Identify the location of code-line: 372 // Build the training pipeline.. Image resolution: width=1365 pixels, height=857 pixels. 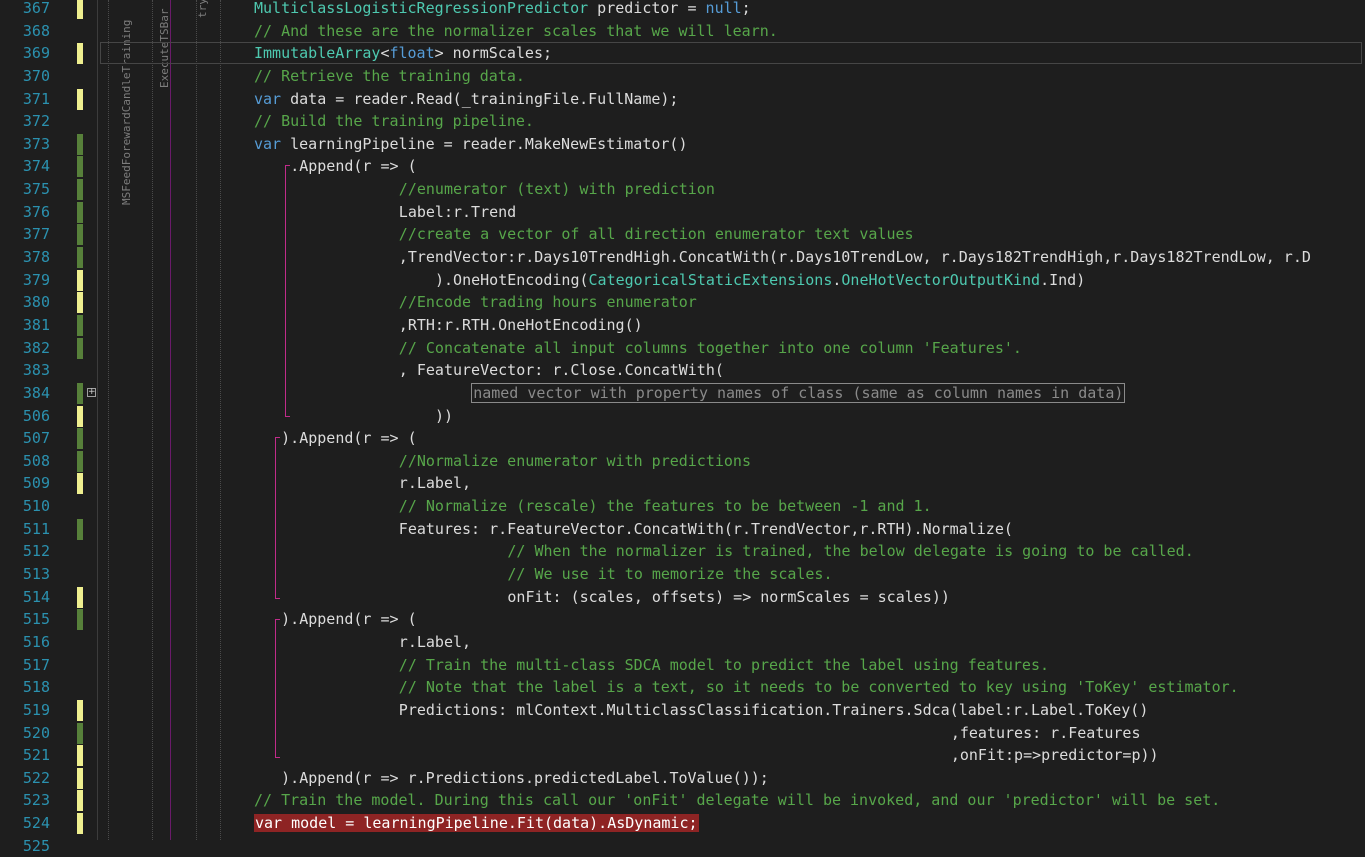
(682, 121).